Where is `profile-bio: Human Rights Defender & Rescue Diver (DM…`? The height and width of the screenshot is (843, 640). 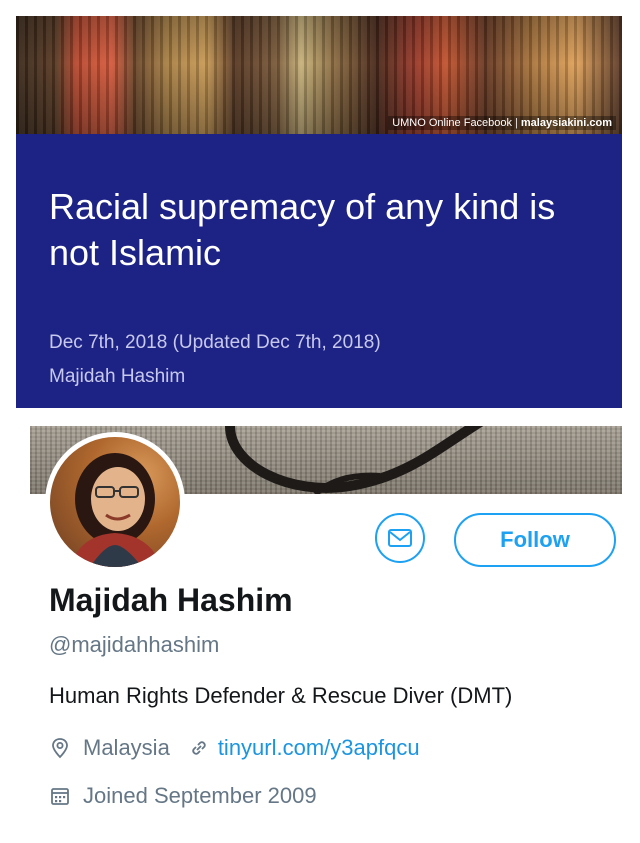 profile-bio: Human Rights Defender & Rescue Diver (DM… is located at coordinates (281, 695).